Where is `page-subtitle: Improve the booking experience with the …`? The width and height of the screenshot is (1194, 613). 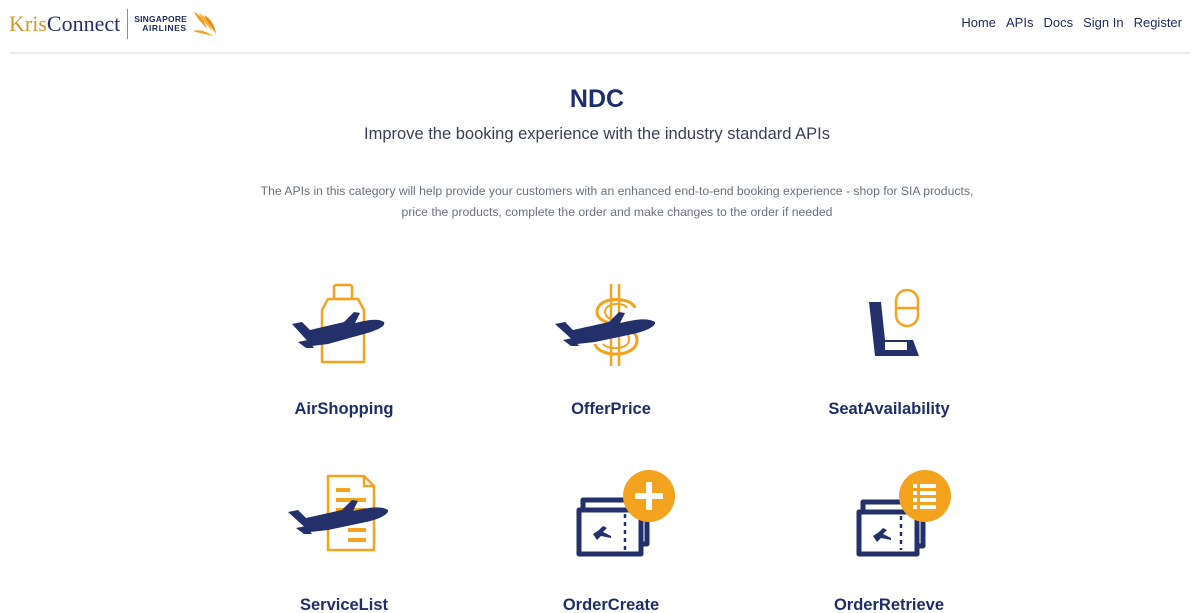 page-subtitle: Improve the booking experience with the … is located at coordinates (597, 134).